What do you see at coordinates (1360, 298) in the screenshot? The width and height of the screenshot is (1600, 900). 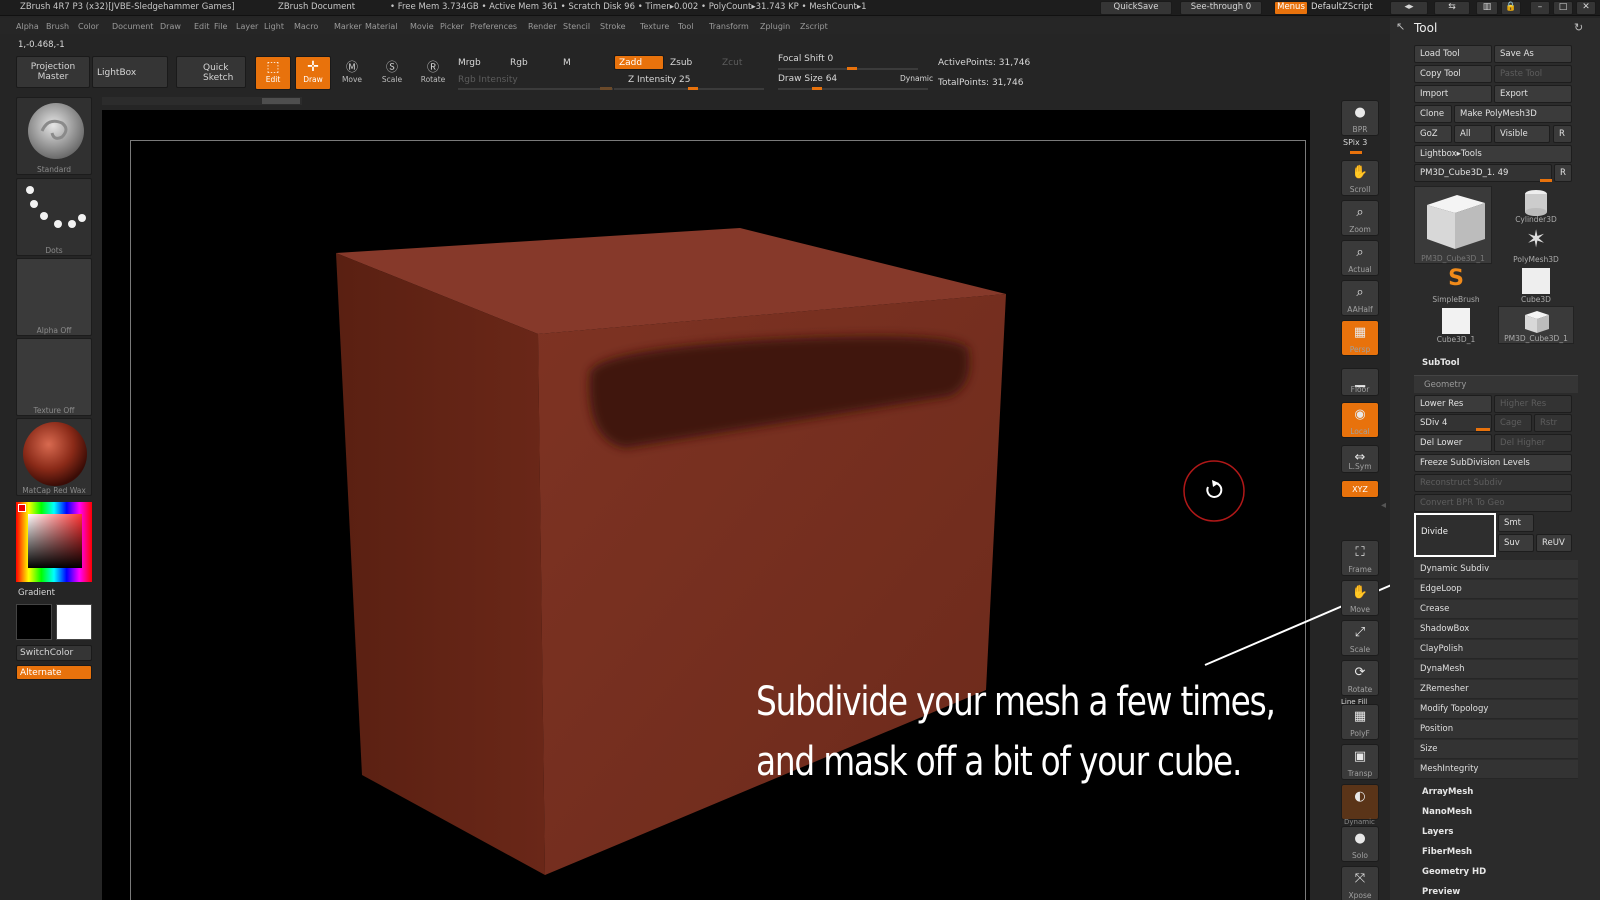 I see `shelf-aahalf-button: ⌕ AAHalf` at bounding box center [1360, 298].